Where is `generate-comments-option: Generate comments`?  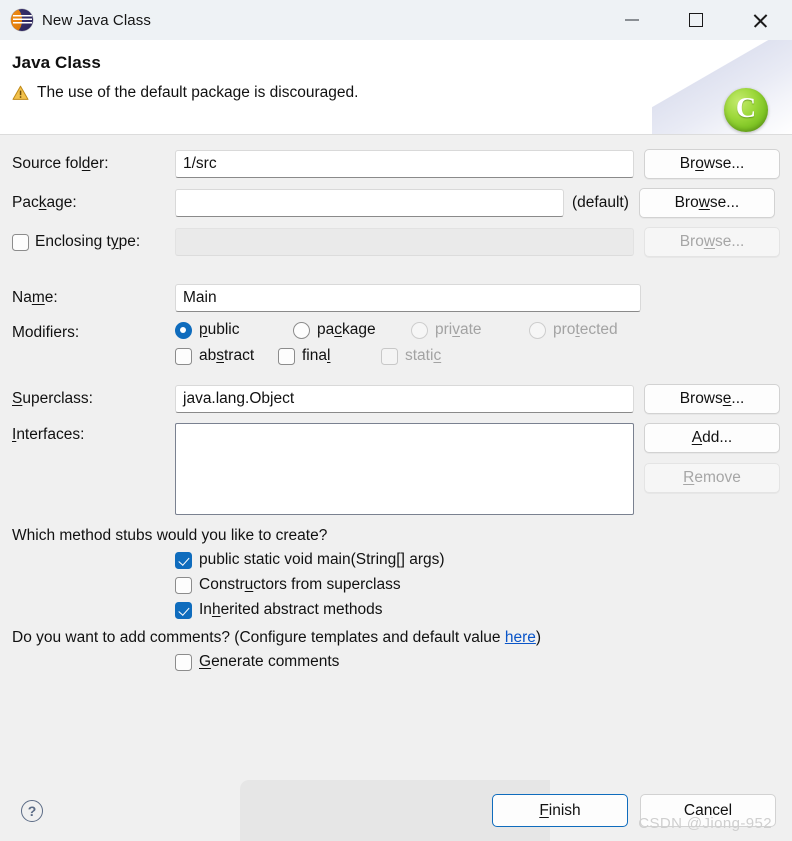 generate-comments-option: Generate comments is located at coordinates (477, 662).